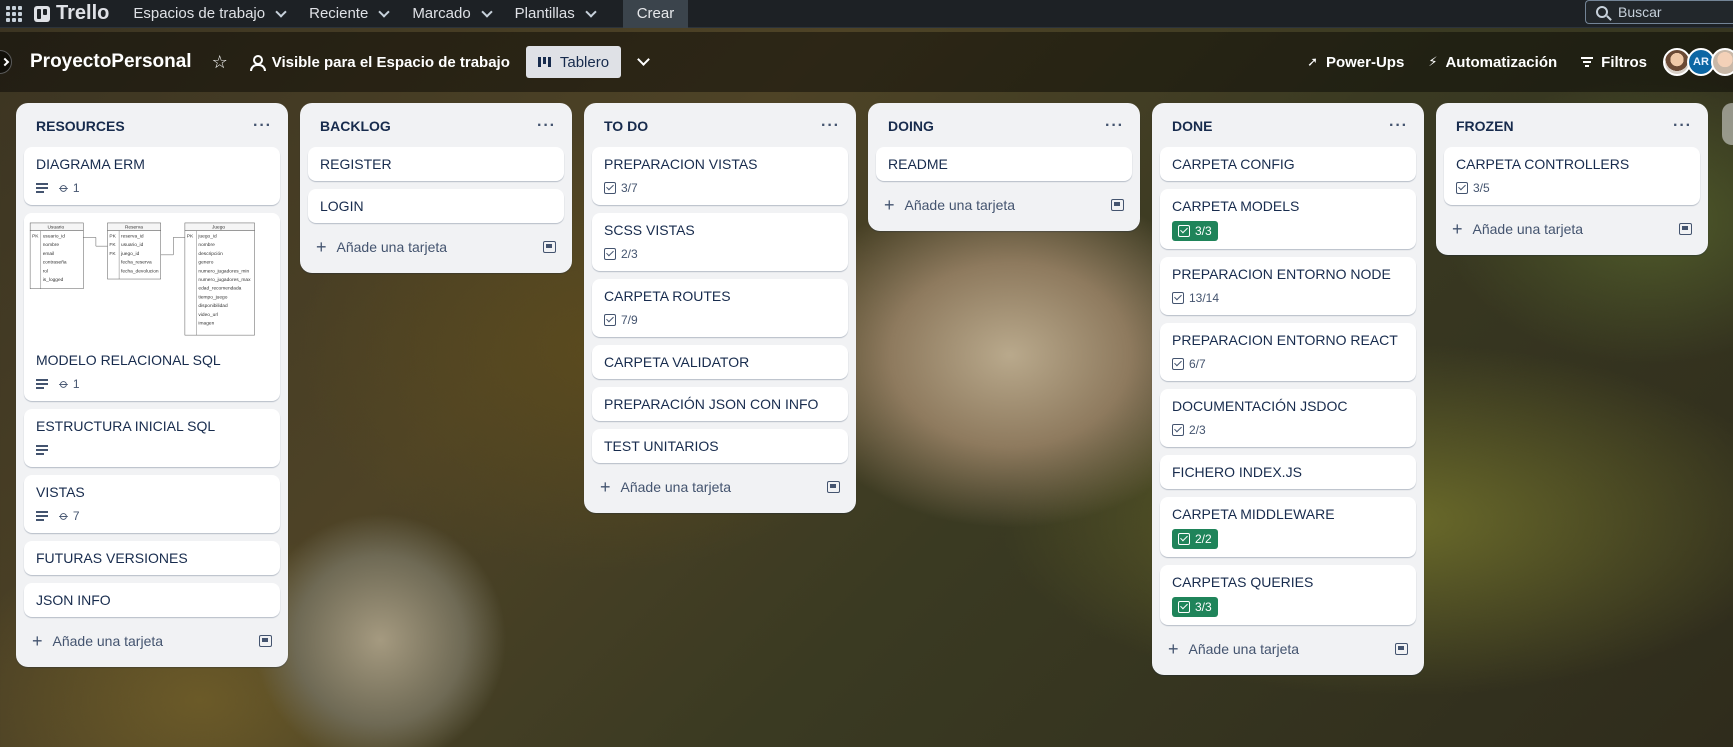 Image resolution: width=1733 pixels, height=747 pixels. I want to click on list-title: TO DO, so click(626, 126).